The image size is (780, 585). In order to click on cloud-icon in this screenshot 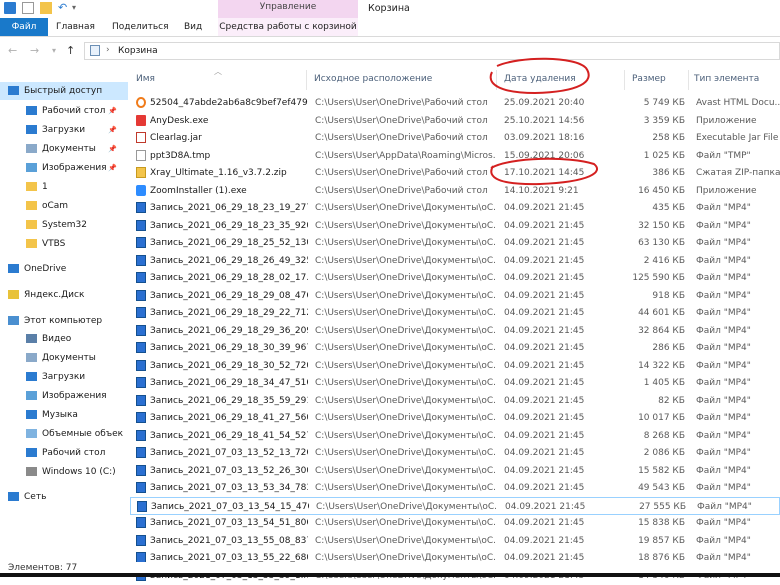, I will do `click(13, 268)`.